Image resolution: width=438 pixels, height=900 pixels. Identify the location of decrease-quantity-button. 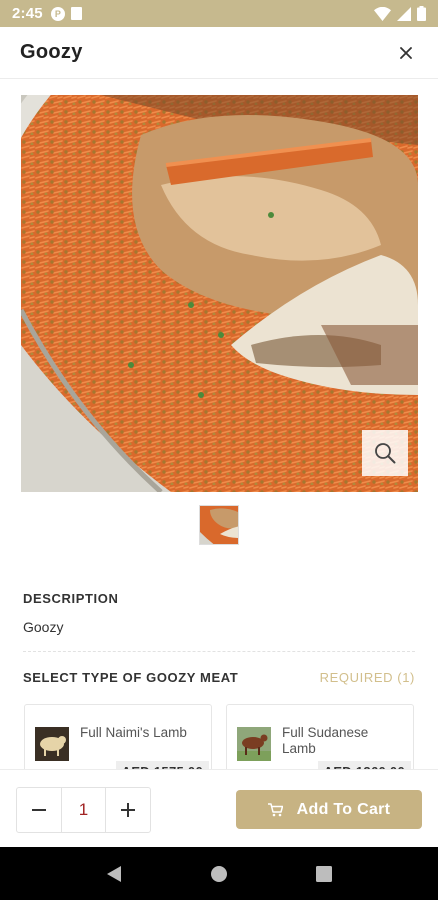
(39, 810).